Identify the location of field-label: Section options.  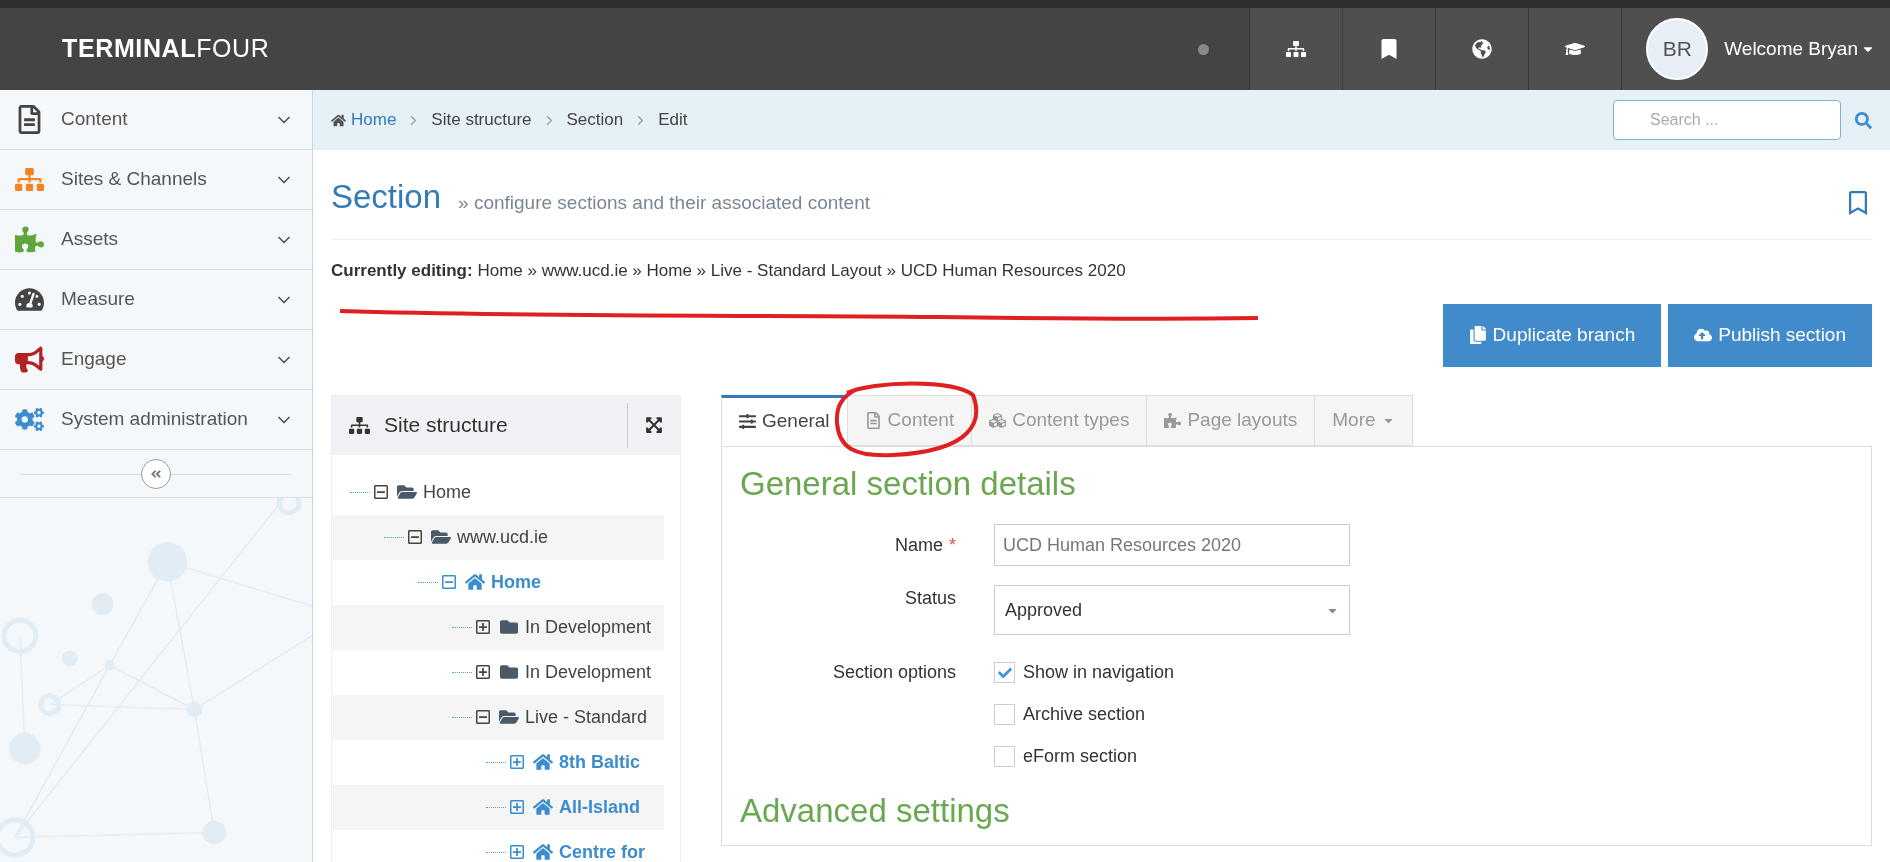
(893, 672).